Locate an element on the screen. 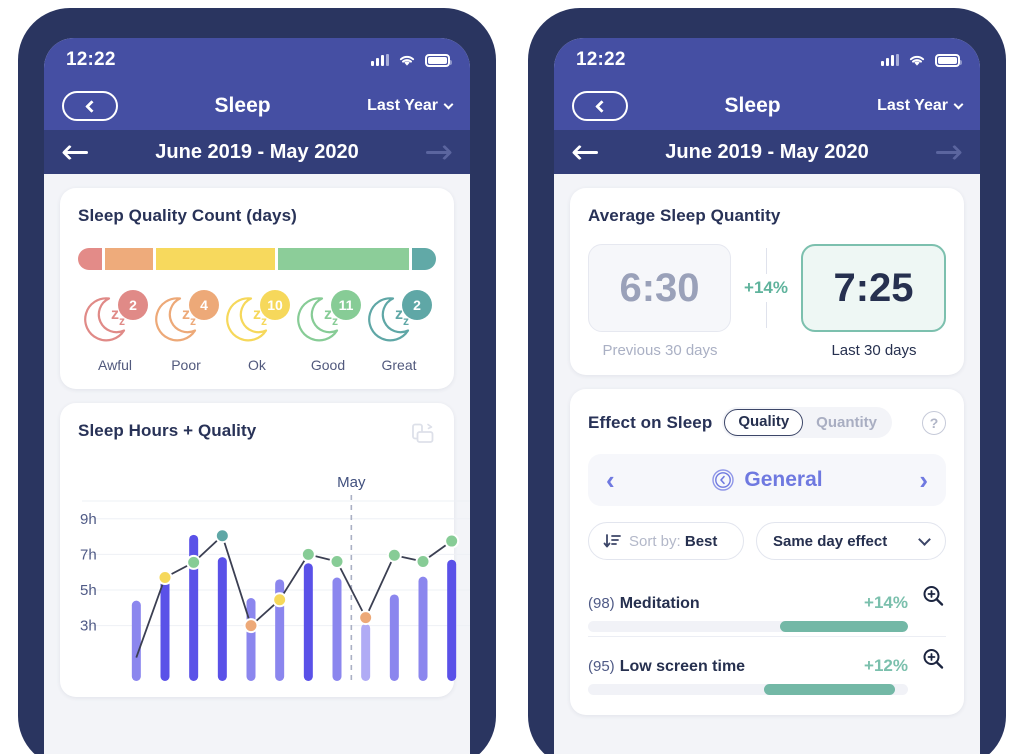 The image size is (1024, 754). date-range-bar: June 2019 - May 2020 is located at coordinates (767, 152).